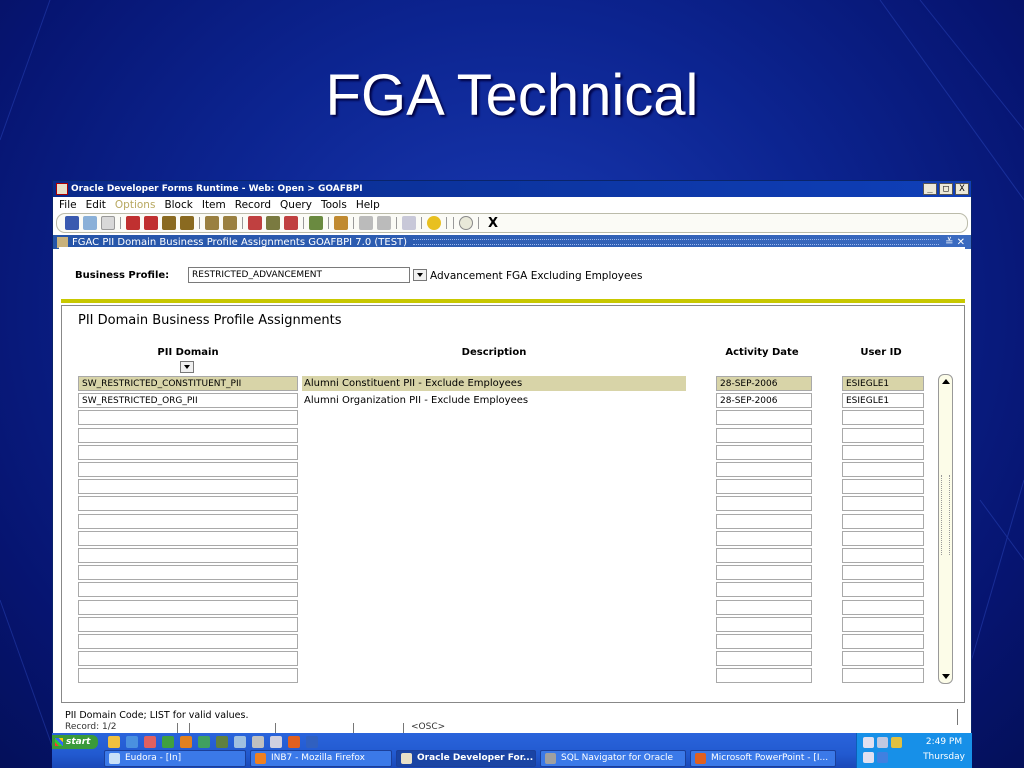 This screenshot has width=1024, height=768. Describe the element at coordinates (291, 223) in the screenshot. I see `clear-record-icon` at that location.